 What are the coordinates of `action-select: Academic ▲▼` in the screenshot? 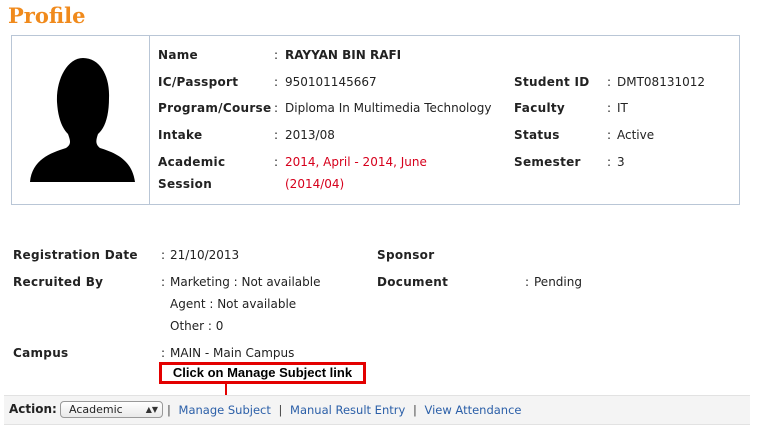 It's located at (111, 409).